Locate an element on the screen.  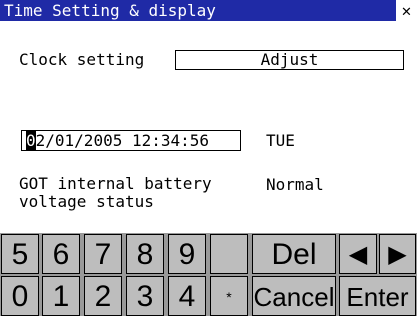
datetime-value: 2/01/2005 12:34:56 is located at coordinates (122, 140).